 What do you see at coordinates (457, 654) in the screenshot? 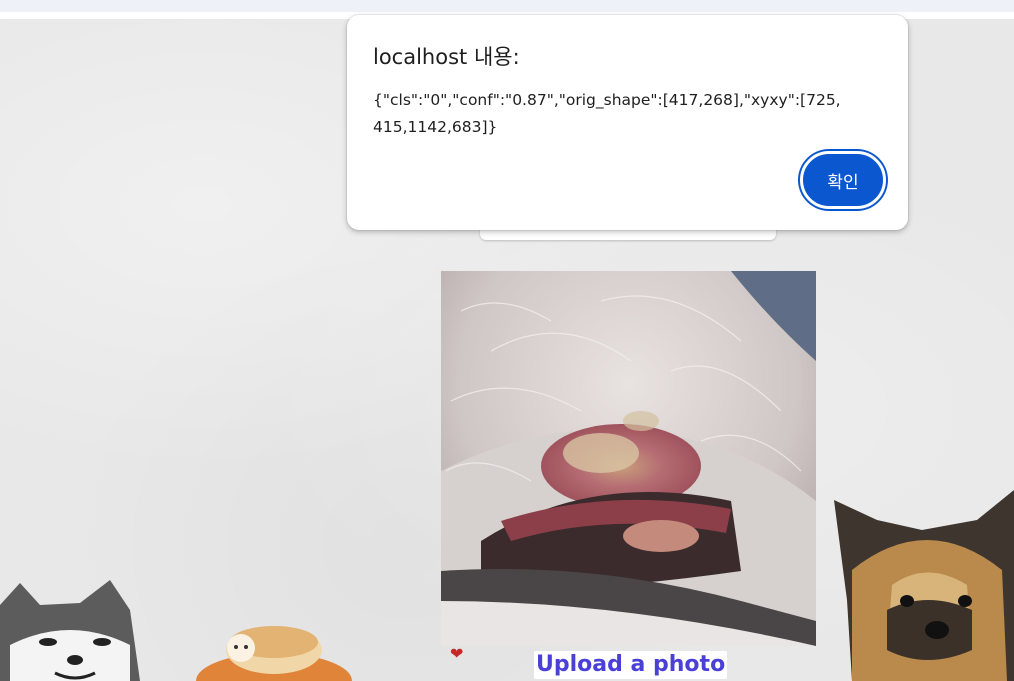
I see `heart-icon: ❤` at bounding box center [457, 654].